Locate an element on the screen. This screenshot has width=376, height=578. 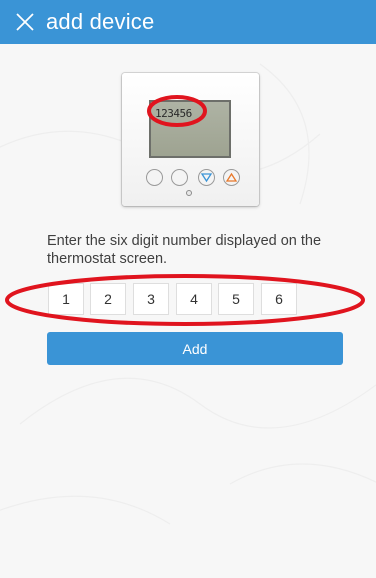
thermostat-led is located at coordinates (189, 193).